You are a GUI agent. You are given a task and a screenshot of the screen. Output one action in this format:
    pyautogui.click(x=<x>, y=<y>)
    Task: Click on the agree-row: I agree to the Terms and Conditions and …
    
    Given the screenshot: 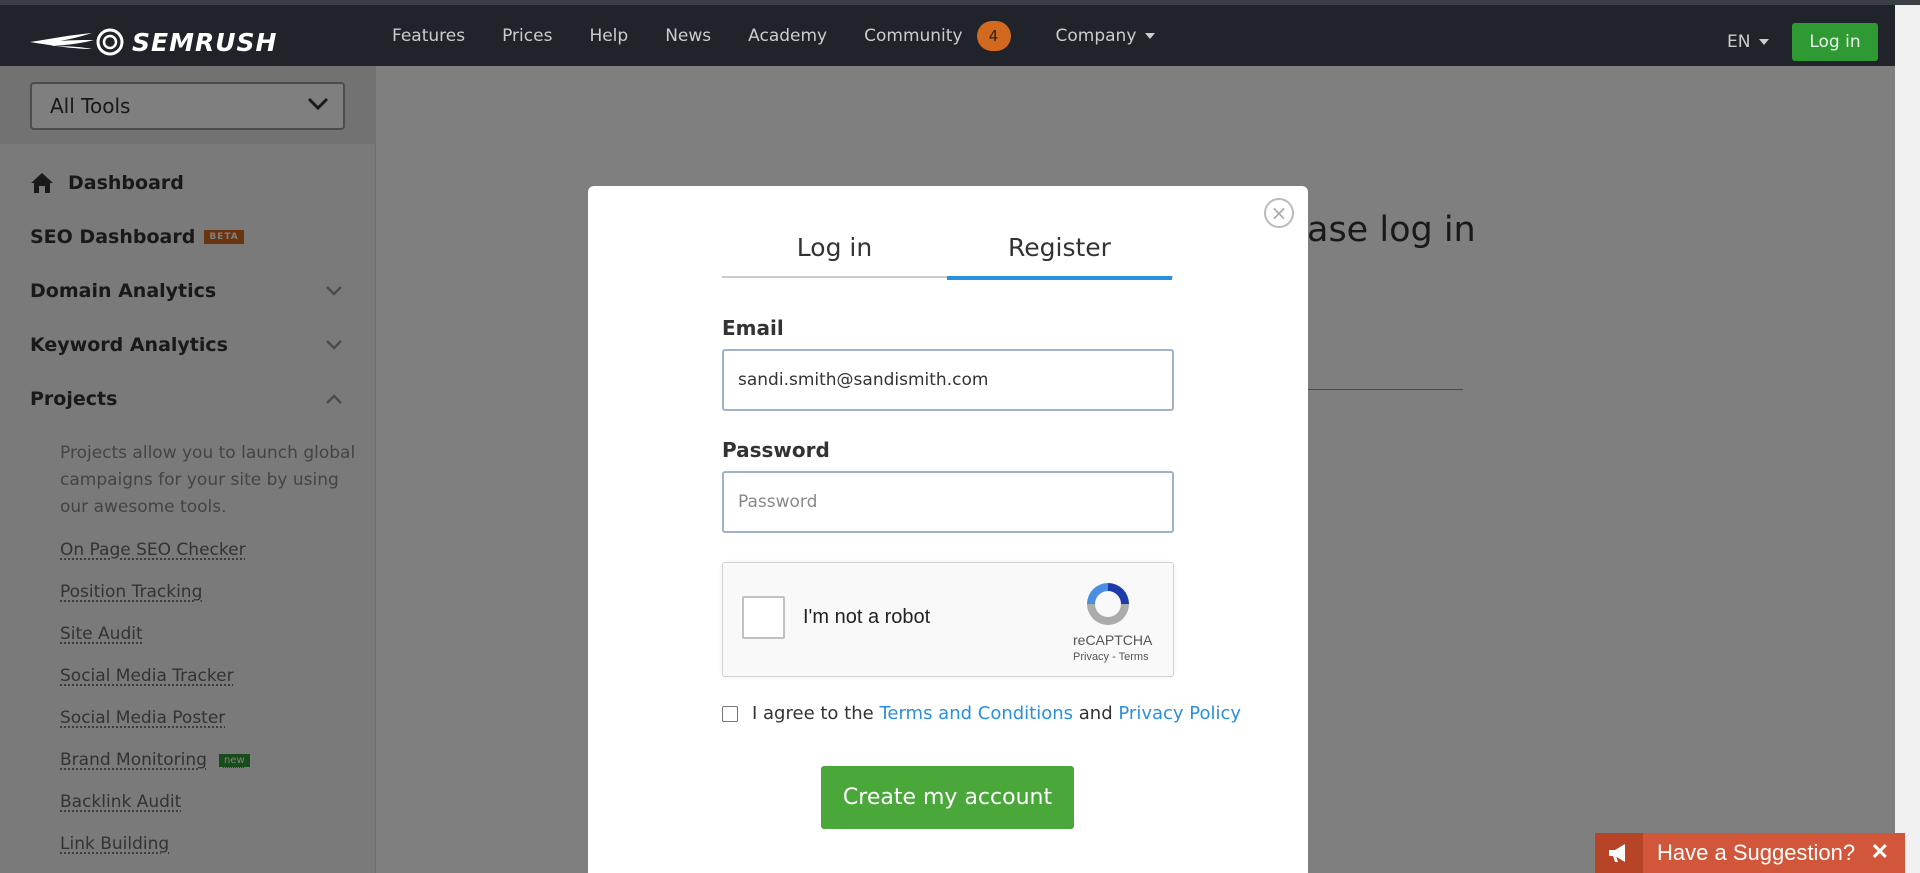 What is the action you would take?
    pyautogui.click(x=981, y=713)
    